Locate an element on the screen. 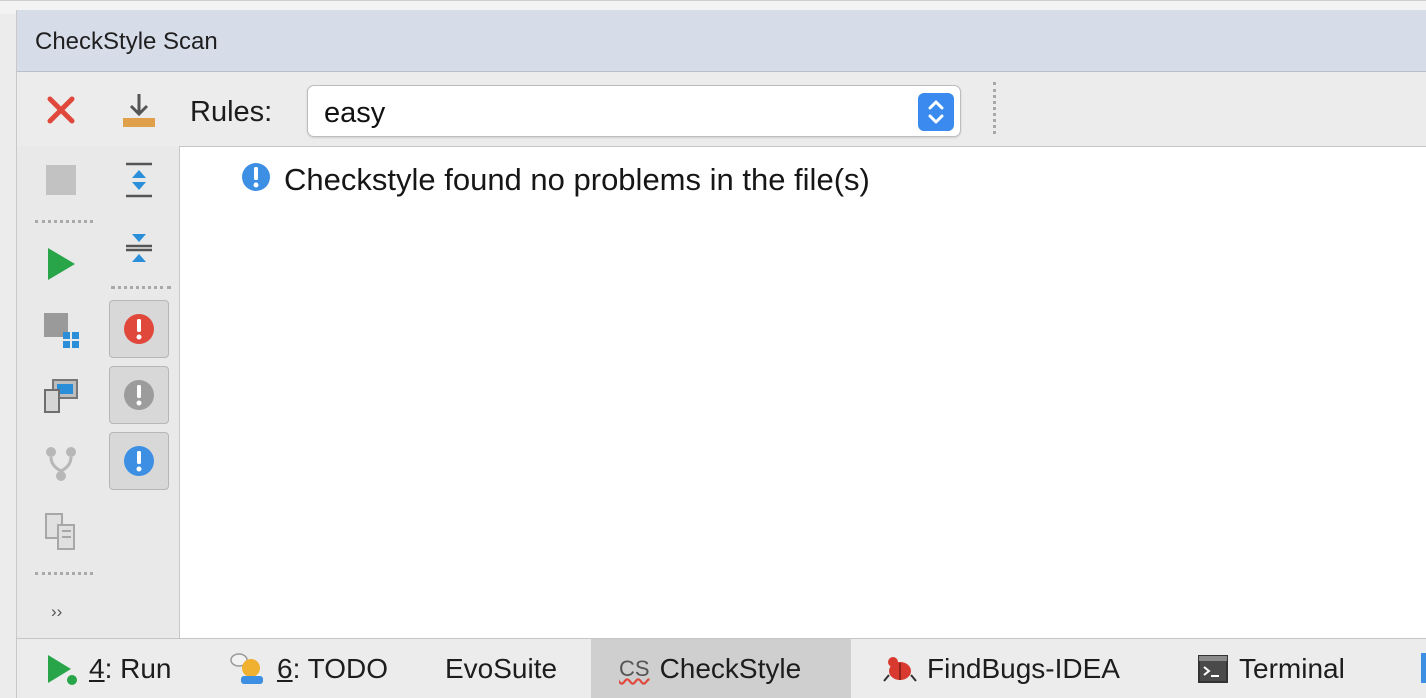  overflow-indicator is located at coordinates (1423, 668).